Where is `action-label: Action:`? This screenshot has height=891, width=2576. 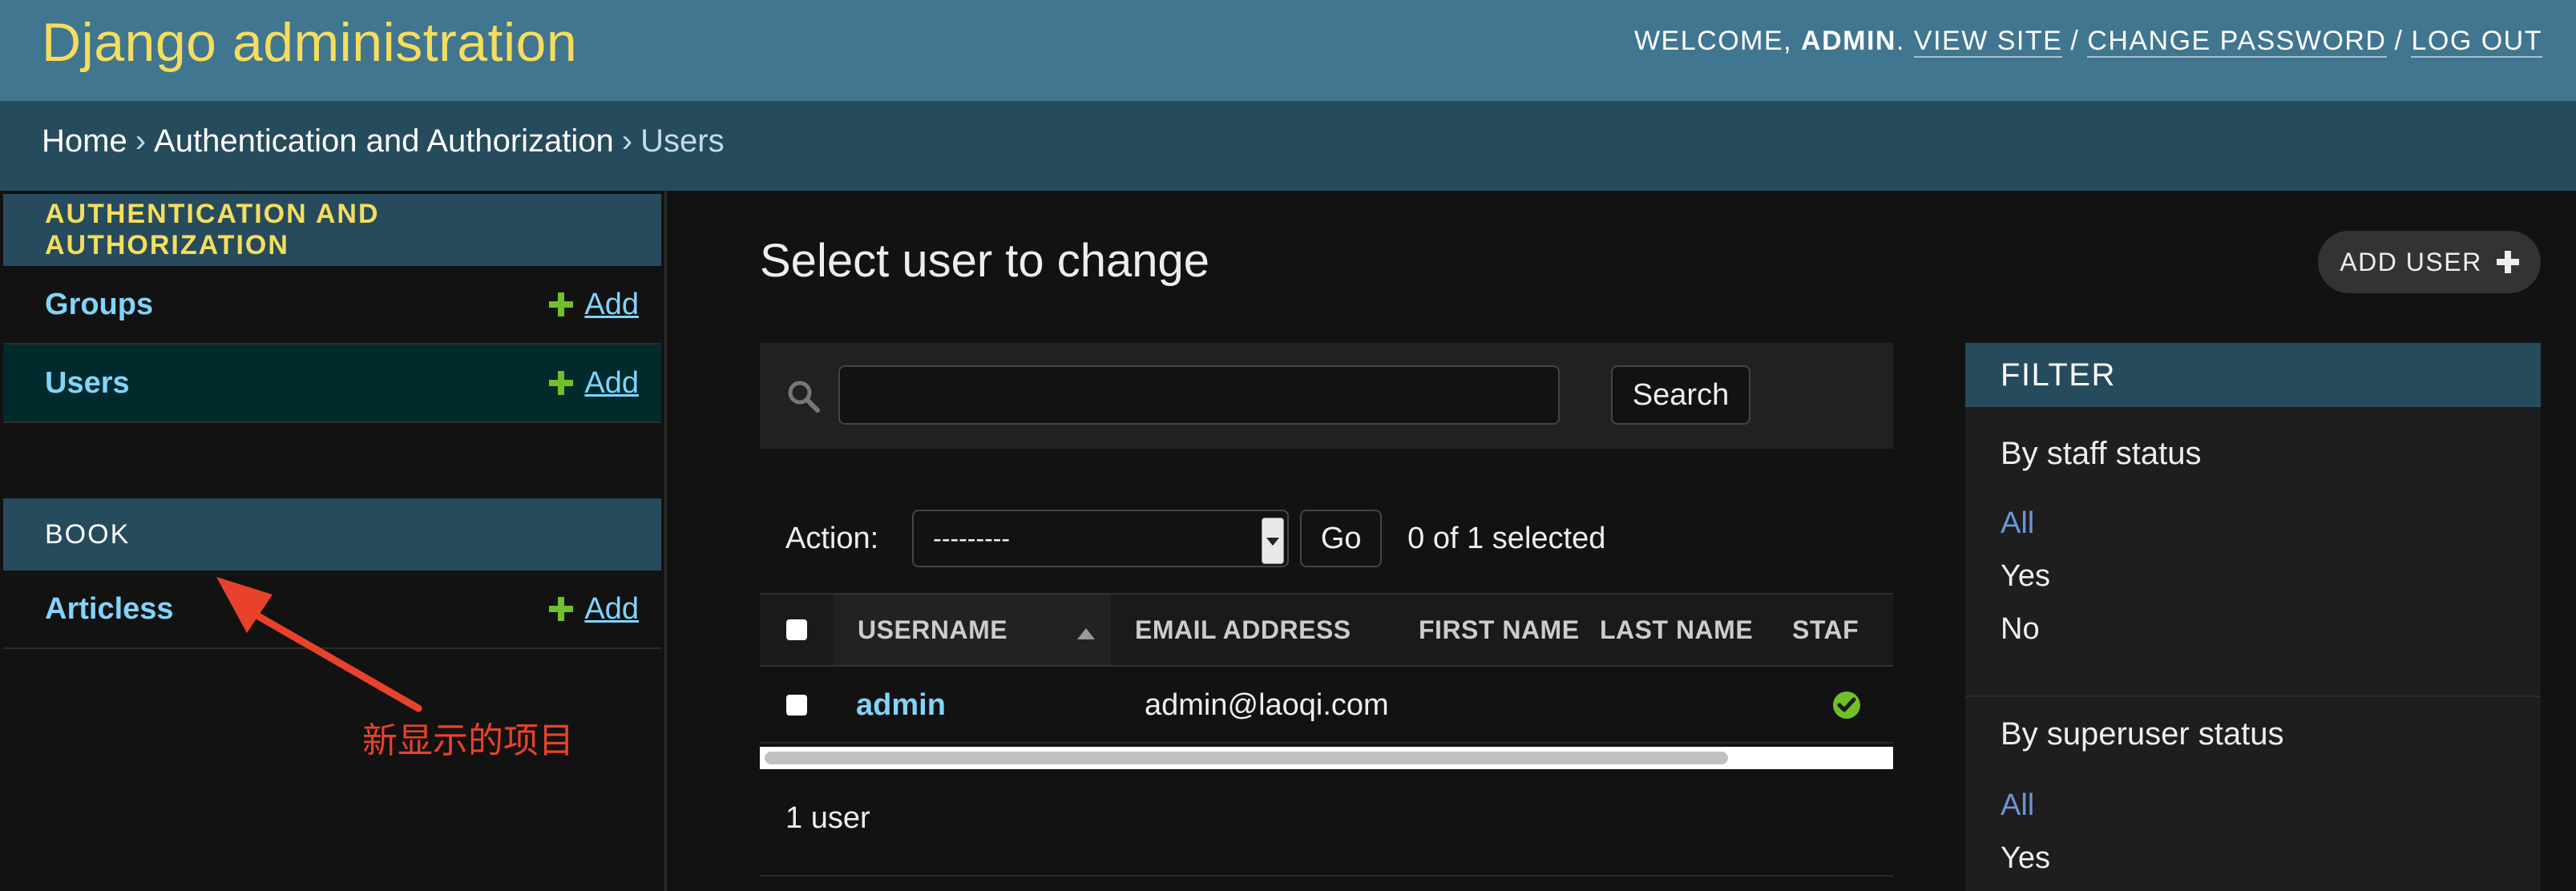 action-label: Action: is located at coordinates (832, 538).